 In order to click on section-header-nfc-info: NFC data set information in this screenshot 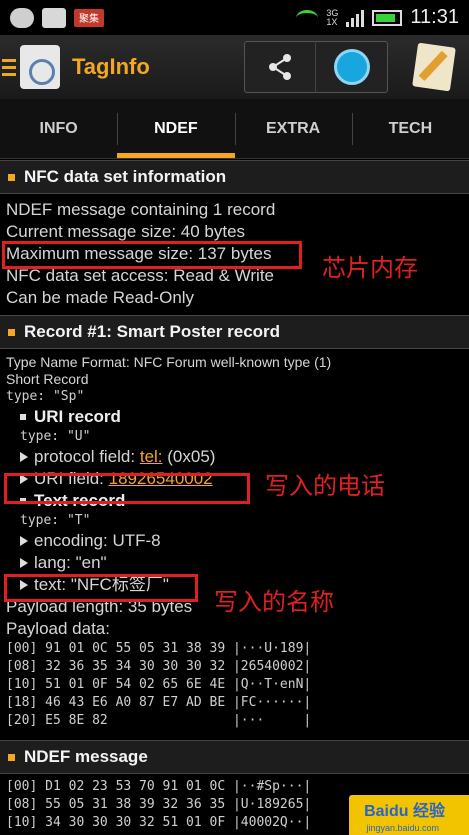, I will do `click(234, 177)`.